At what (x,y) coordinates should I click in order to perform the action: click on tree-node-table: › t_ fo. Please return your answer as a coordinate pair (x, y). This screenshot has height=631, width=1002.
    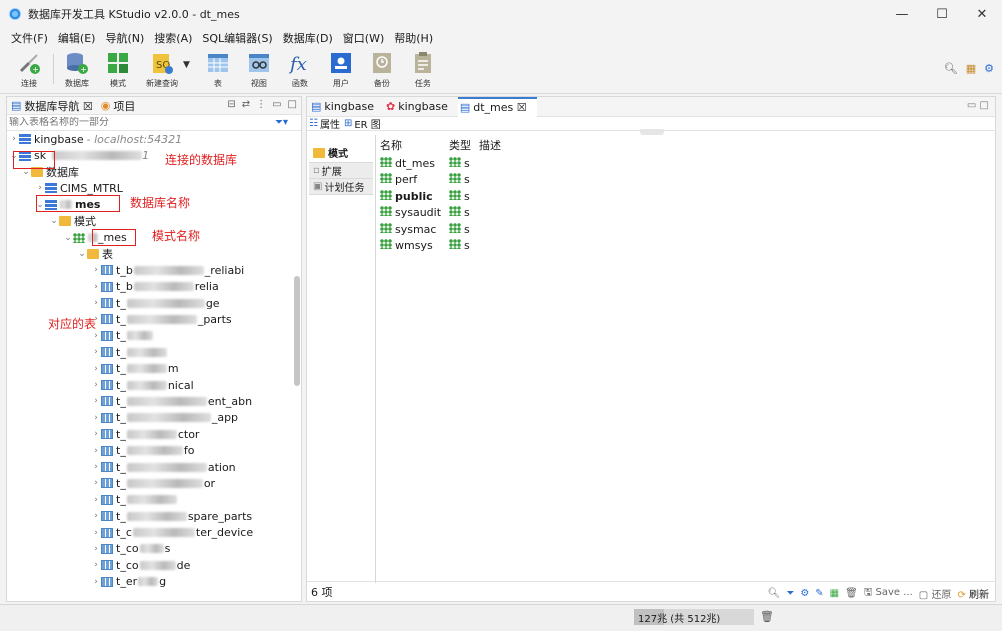
    Looking at the image, I should click on (154, 450).